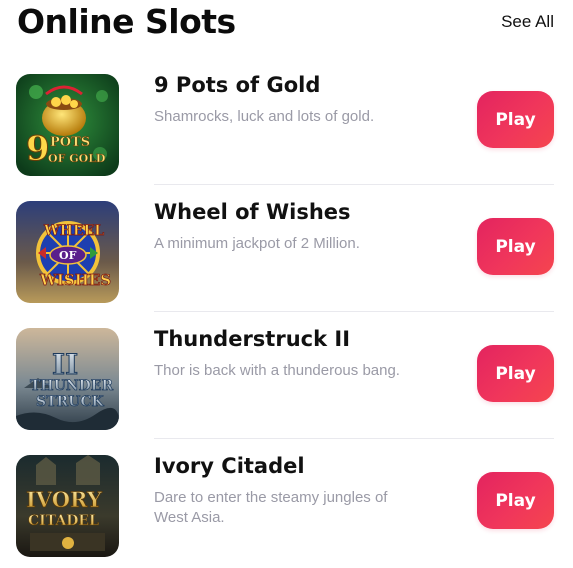  I want to click on svg-text: STRUCK, so click(70, 402).